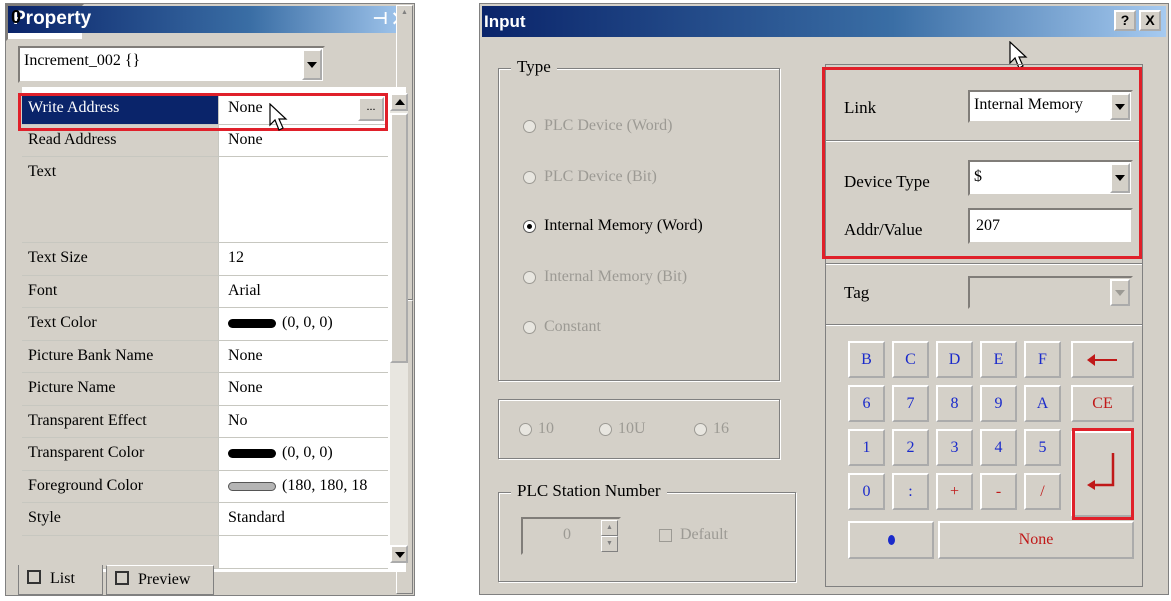 The width and height of the screenshot is (1171, 601). What do you see at coordinates (693, 535) in the screenshot?
I see `default-checkbox: Default` at bounding box center [693, 535].